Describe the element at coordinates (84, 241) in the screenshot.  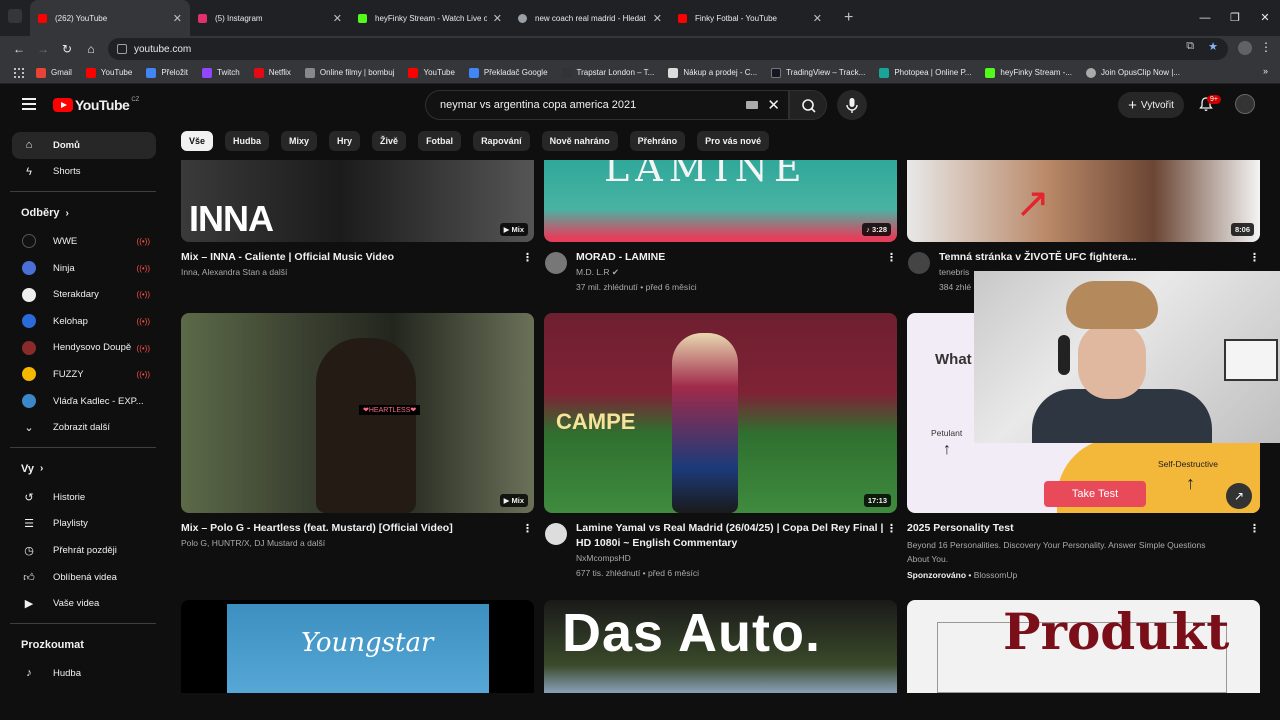
I see `sidebar-channel-wwe: WWE ((•))` at that location.